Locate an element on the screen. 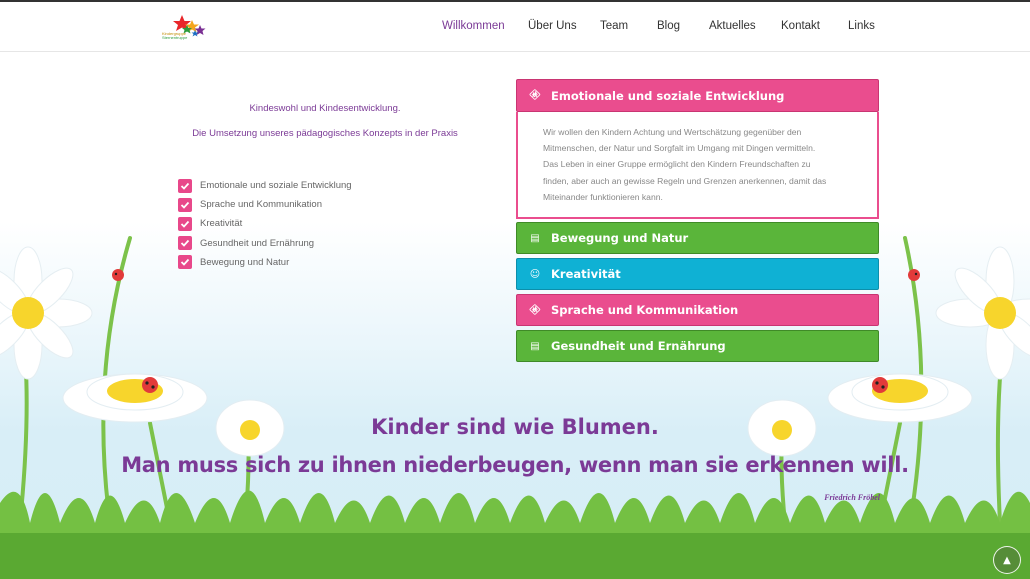 The height and width of the screenshot is (579, 1030). logo-text: Kindergruppe Sternentruppe is located at coordinates (174, 36).